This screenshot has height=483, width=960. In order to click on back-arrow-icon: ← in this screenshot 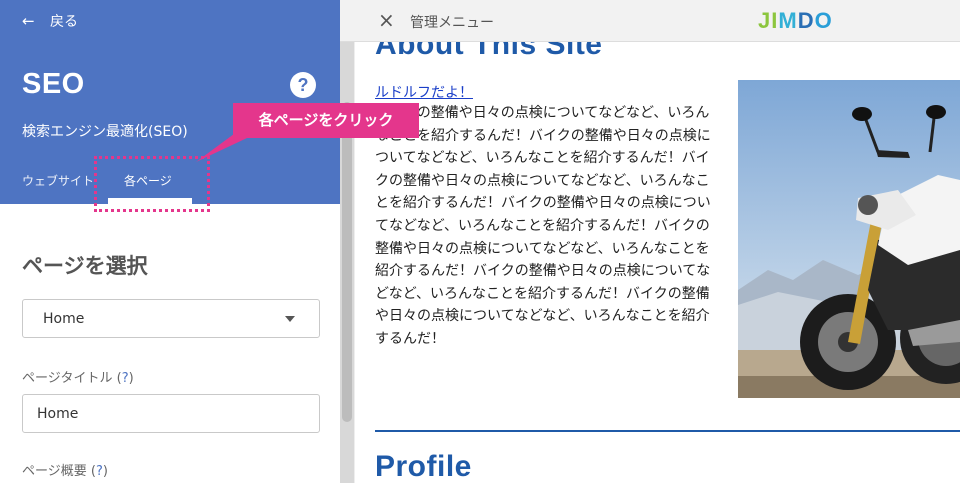, I will do `click(28, 21)`.